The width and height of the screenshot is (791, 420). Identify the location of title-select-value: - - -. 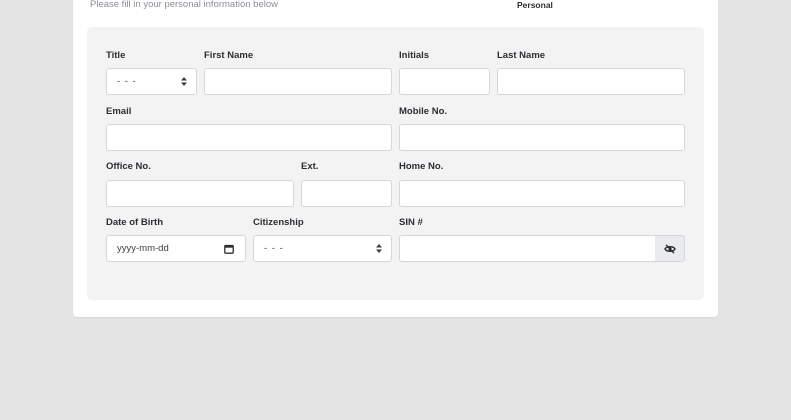
(127, 81).